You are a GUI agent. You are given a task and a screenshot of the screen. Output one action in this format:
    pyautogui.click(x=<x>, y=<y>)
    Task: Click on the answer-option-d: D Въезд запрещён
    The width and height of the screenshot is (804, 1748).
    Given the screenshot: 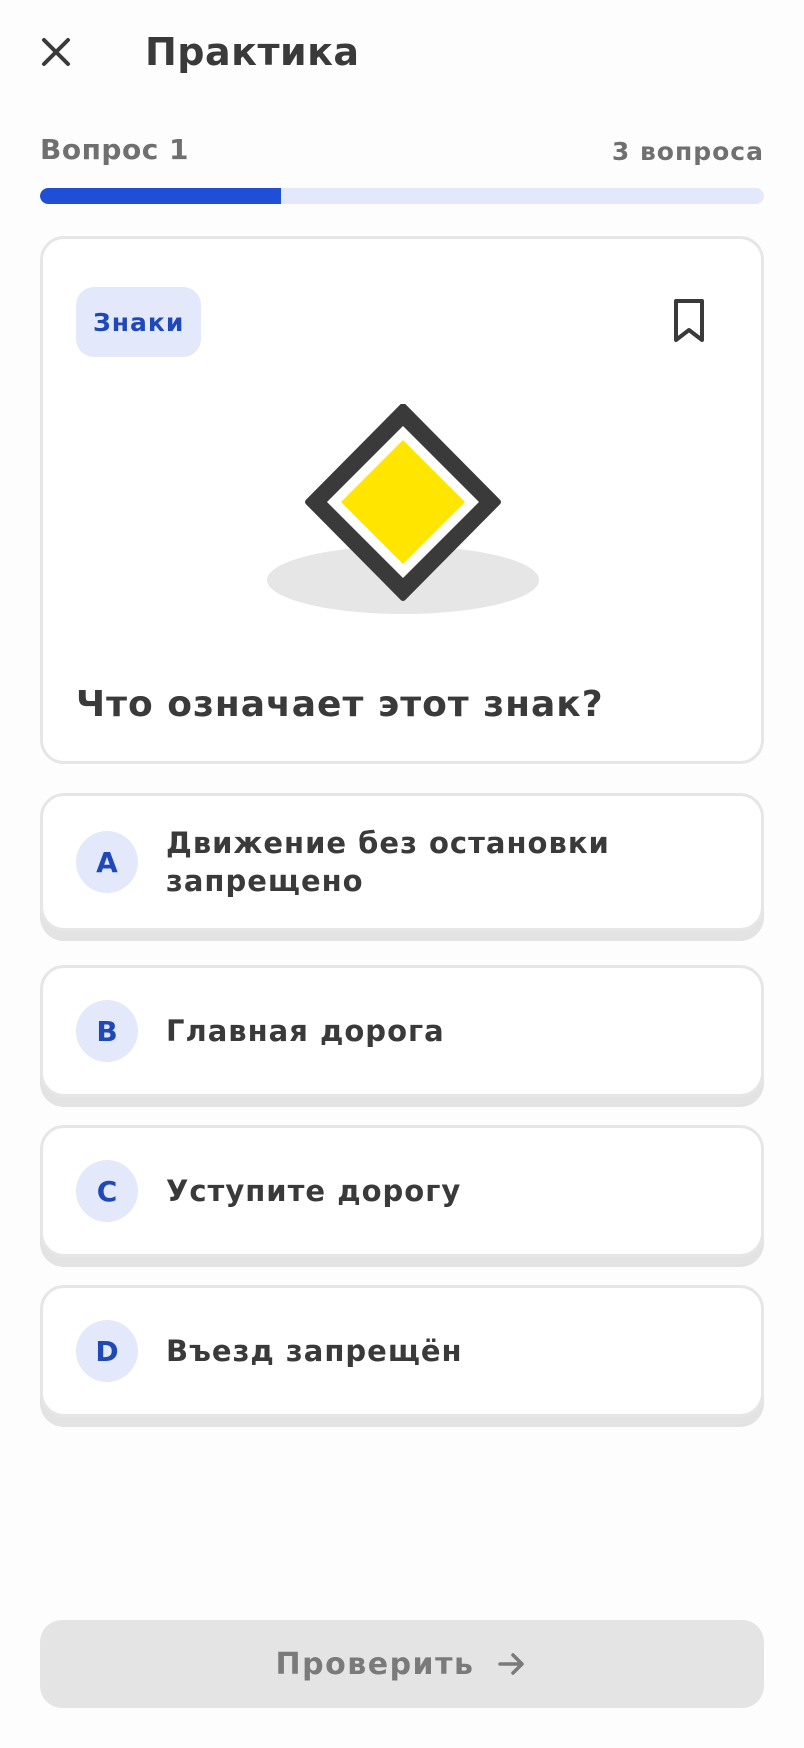 What is the action you would take?
    pyautogui.click(x=402, y=1351)
    